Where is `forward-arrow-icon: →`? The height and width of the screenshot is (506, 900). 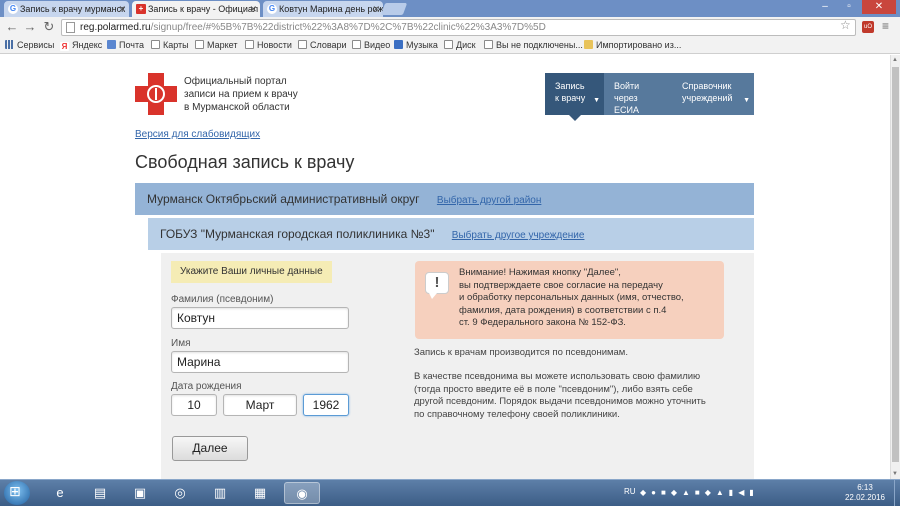 forward-arrow-icon: → is located at coordinates (30, 27).